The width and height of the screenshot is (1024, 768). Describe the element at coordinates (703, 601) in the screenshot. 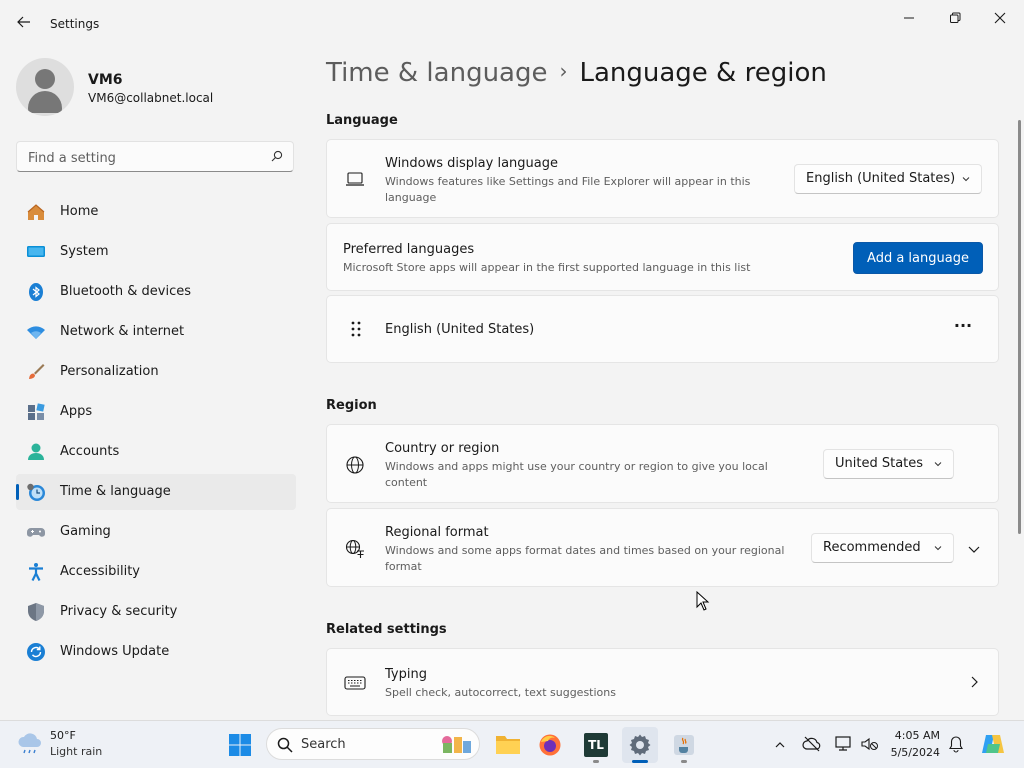

I see `mouse-cursor-icon` at that location.